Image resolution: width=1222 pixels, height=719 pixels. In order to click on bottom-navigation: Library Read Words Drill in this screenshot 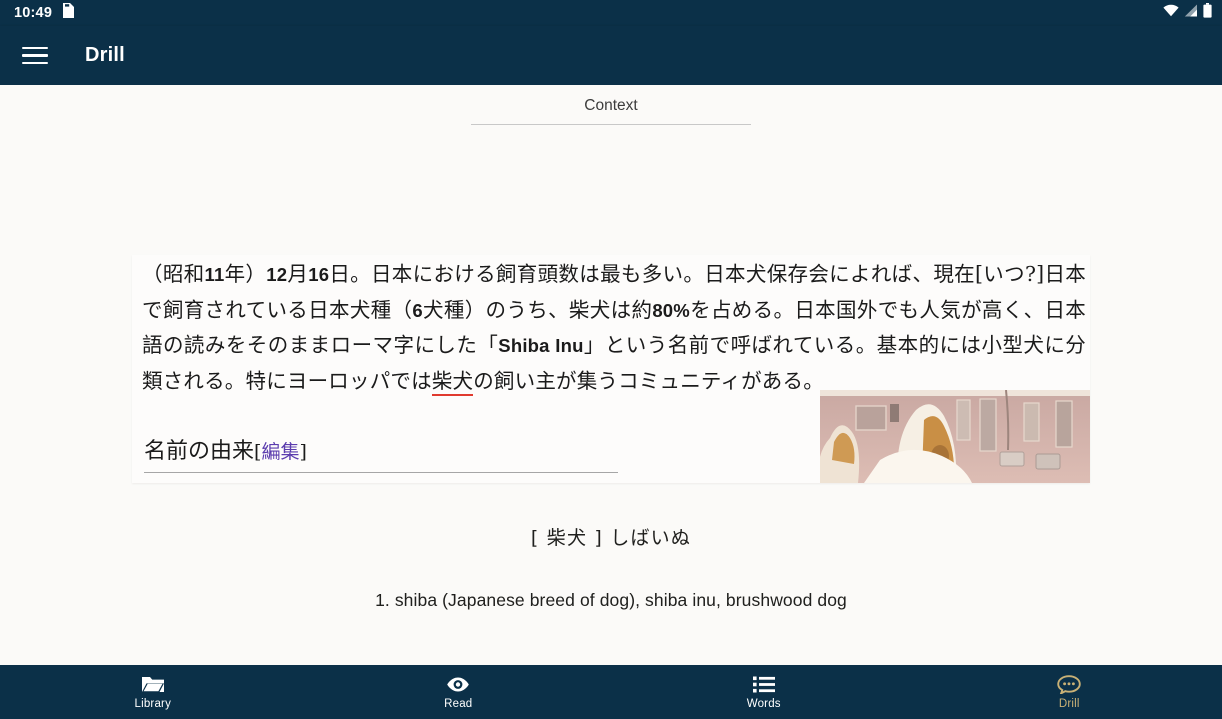, I will do `click(611, 692)`.